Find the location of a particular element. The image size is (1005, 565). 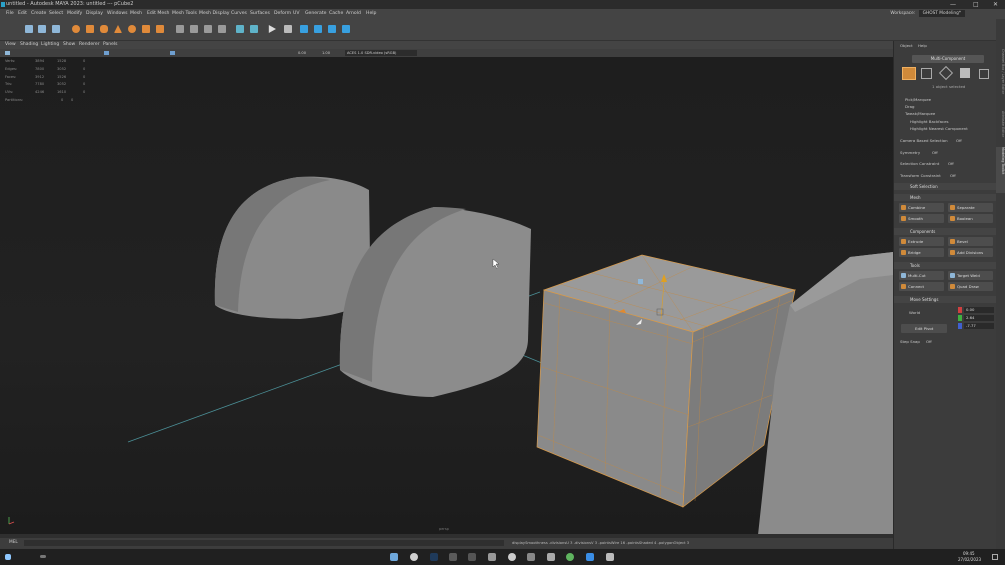

cone-icon is located at coordinates (118, 29).